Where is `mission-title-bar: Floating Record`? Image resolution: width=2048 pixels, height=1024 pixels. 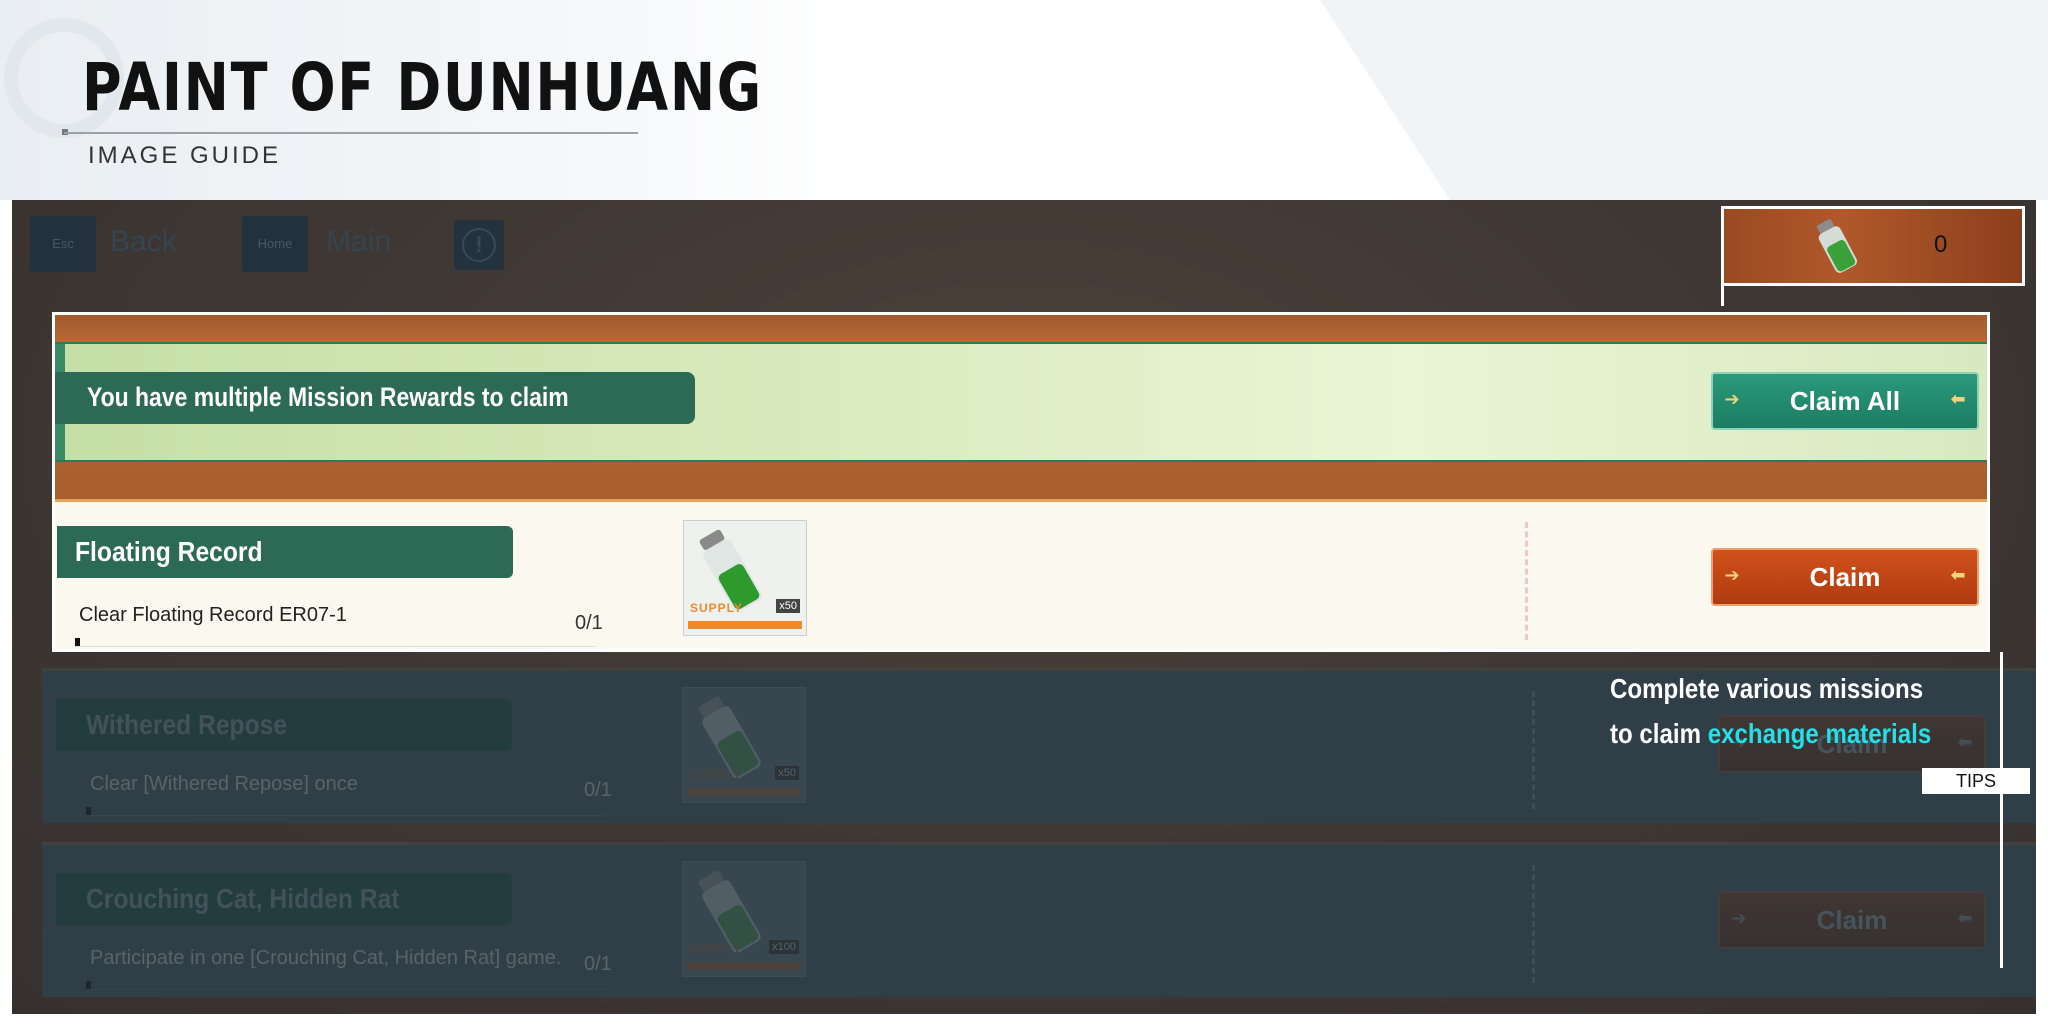 mission-title-bar: Floating Record is located at coordinates (285, 552).